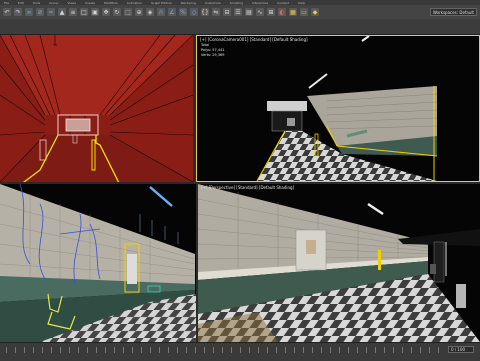  What do you see at coordinates (205, 12) in the screenshot?
I see `named-selection-icon: {}` at bounding box center [205, 12].